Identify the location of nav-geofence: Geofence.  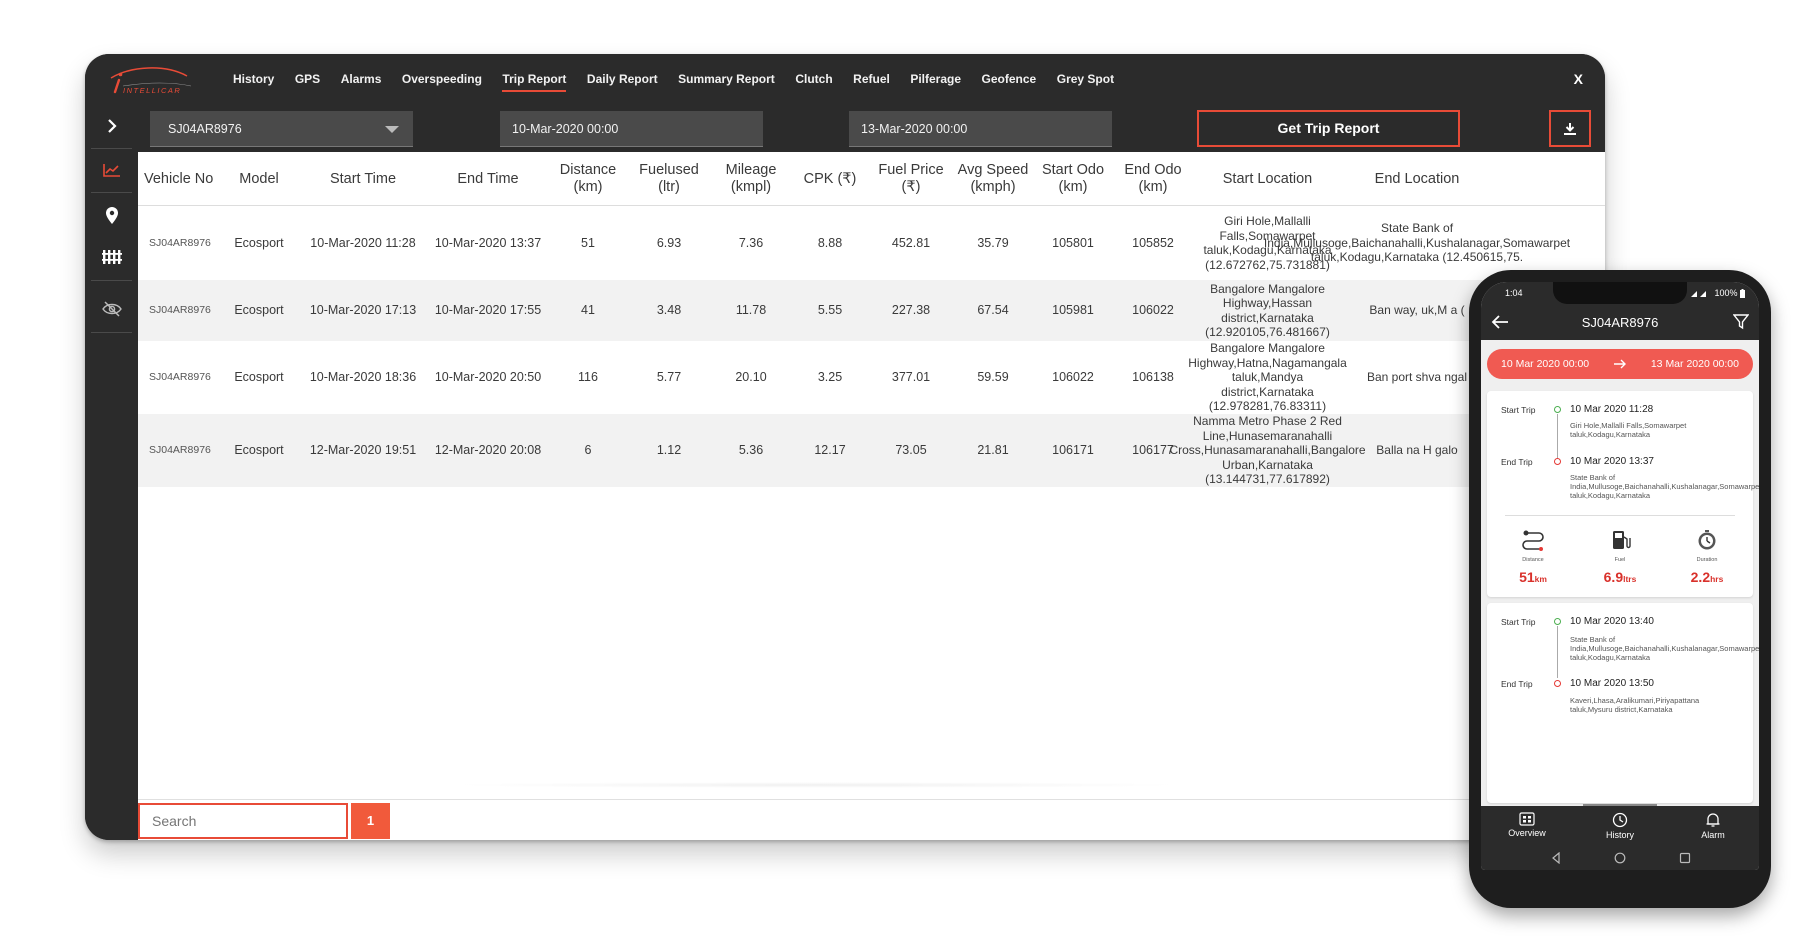
(1009, 79).